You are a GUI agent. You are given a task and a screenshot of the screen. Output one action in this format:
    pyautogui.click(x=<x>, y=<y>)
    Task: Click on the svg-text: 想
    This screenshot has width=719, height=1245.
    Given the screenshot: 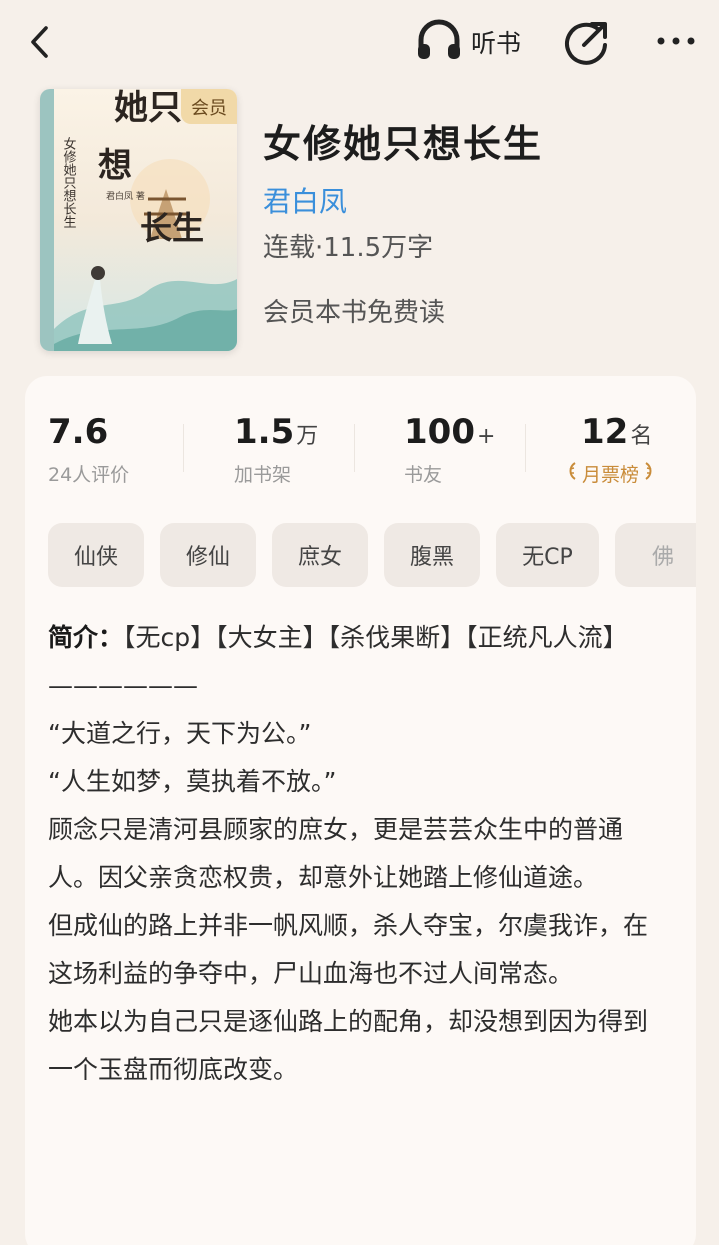 What is the action you would take?
    pyautogui.click(x=115, y=166)
    